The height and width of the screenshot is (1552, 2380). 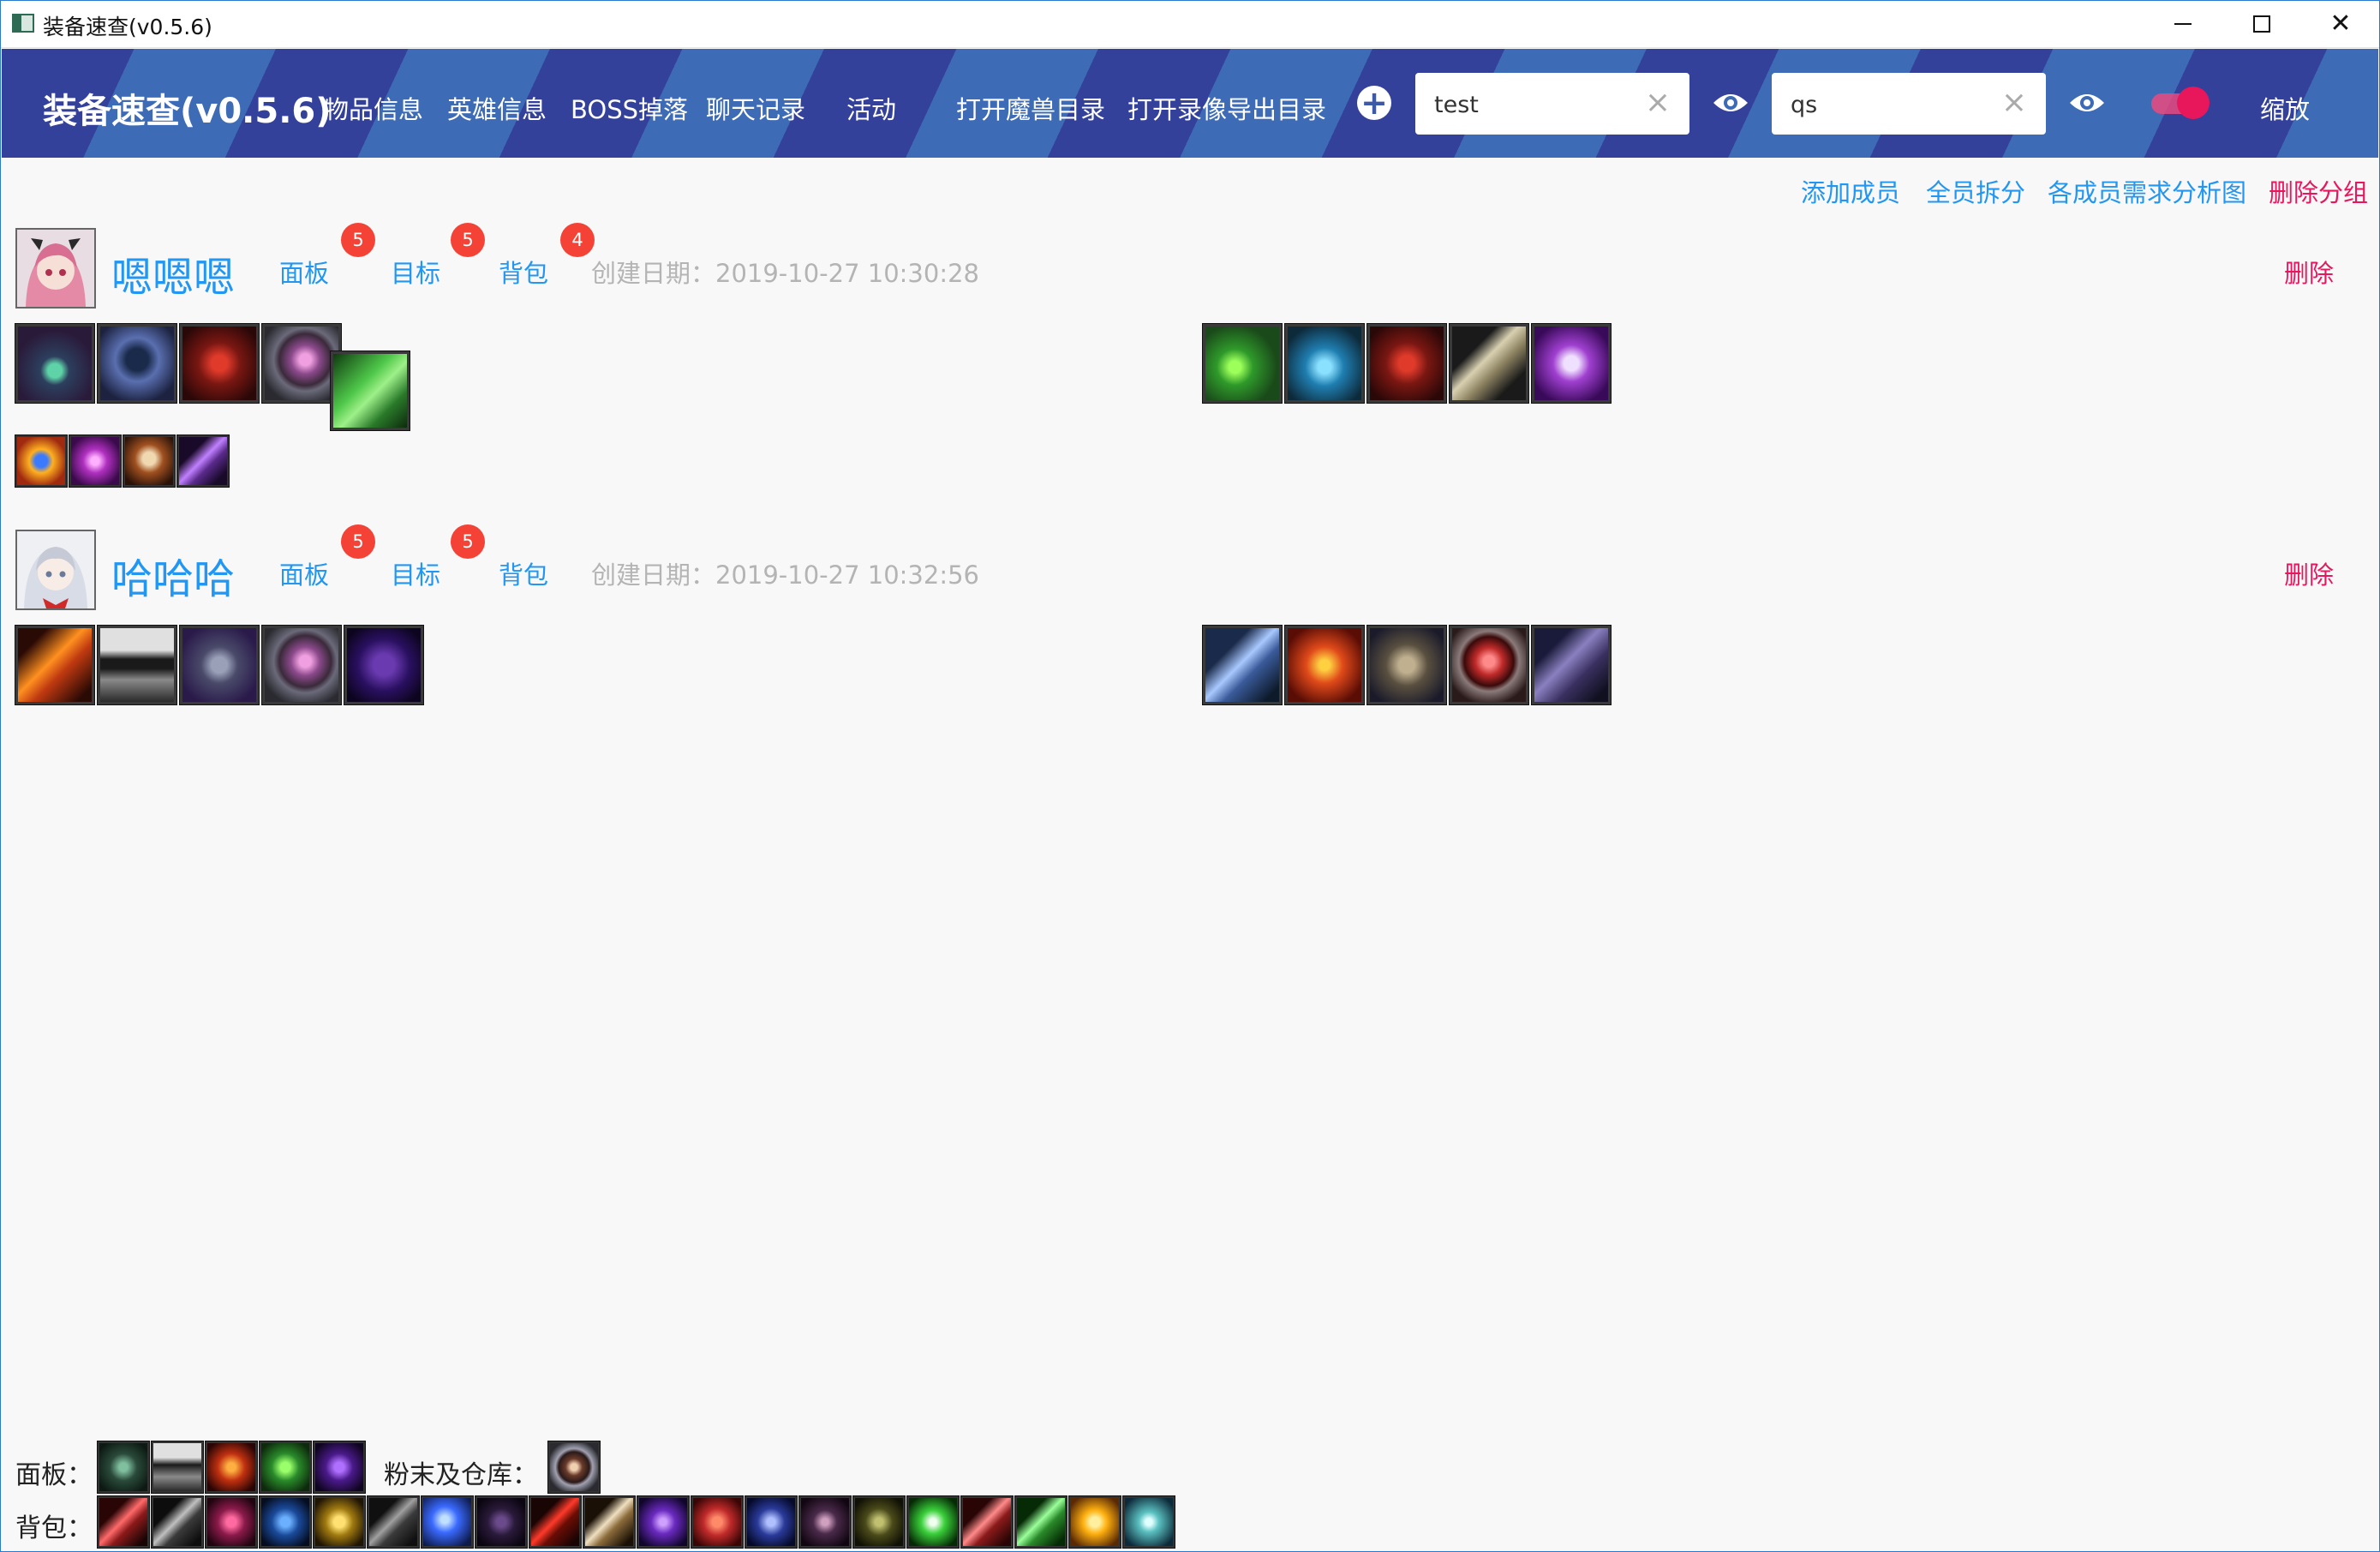 I want to click on bottom-bag-label: 背包：, so click(x=54, y=1528).